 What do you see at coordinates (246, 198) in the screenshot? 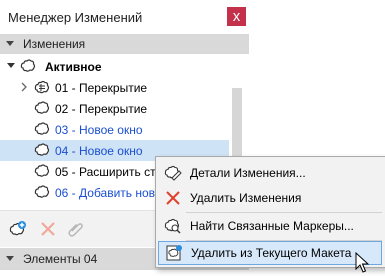
I see `menu-item-label: Удалить Изменения` at bounding box center [246, 198].